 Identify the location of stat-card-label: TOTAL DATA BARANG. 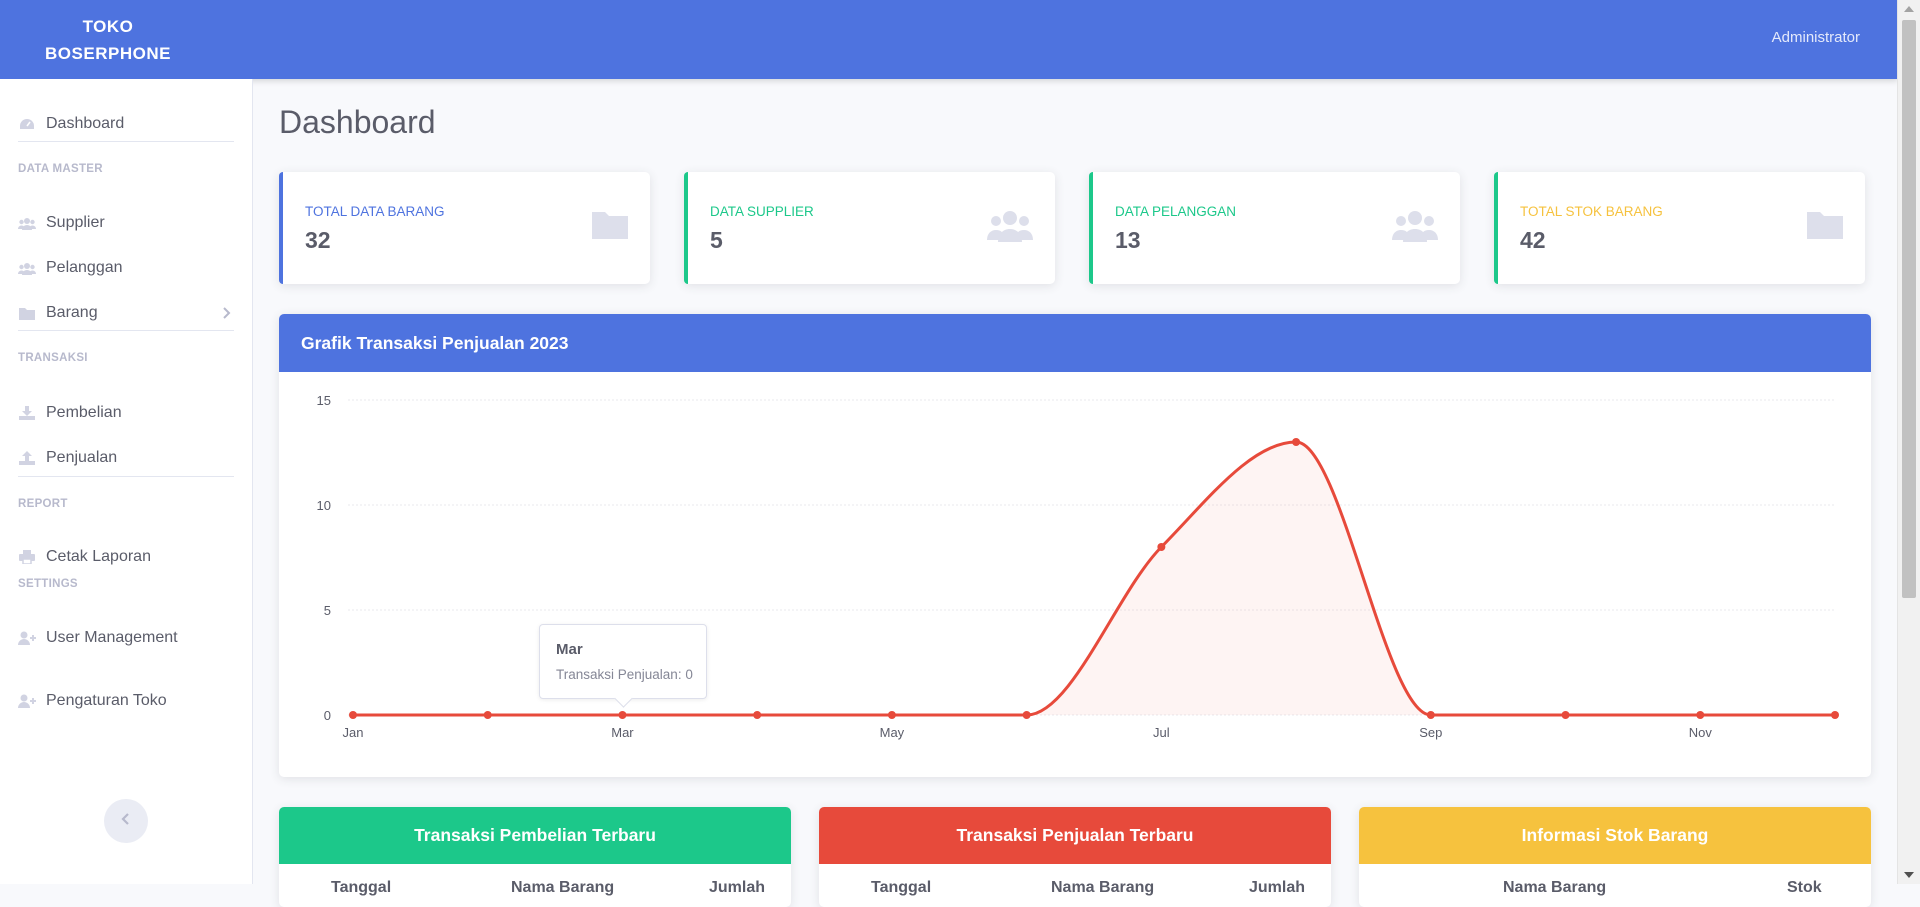
(375, 211).